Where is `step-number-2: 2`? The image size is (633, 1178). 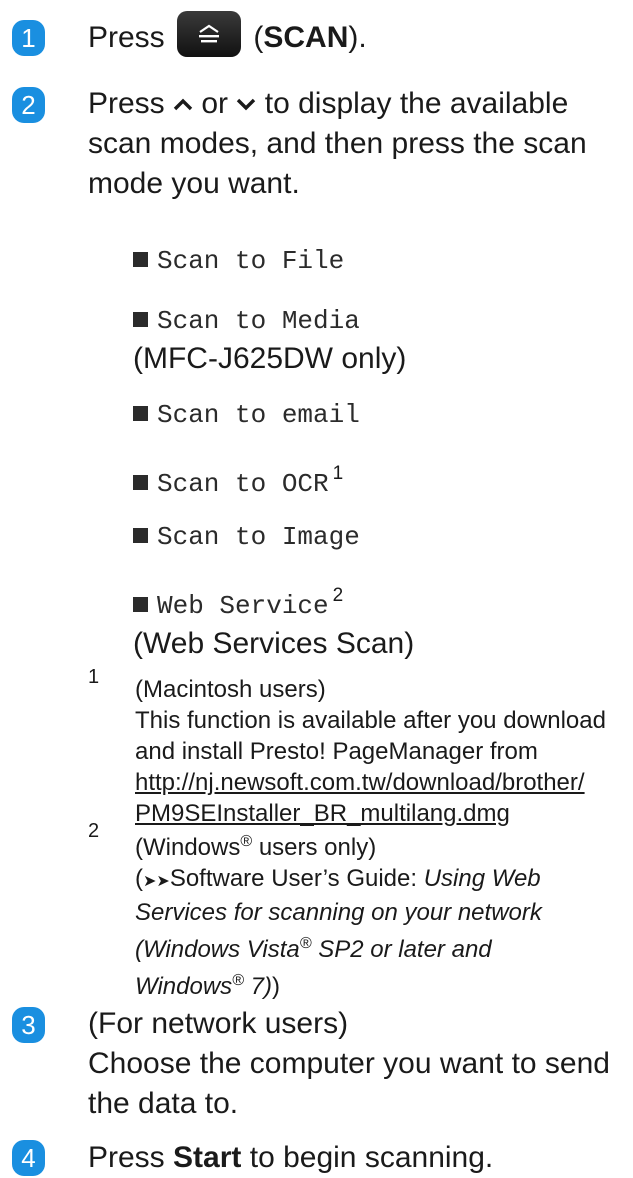
step-number-2: 2 is located at coordinates (28, 105).